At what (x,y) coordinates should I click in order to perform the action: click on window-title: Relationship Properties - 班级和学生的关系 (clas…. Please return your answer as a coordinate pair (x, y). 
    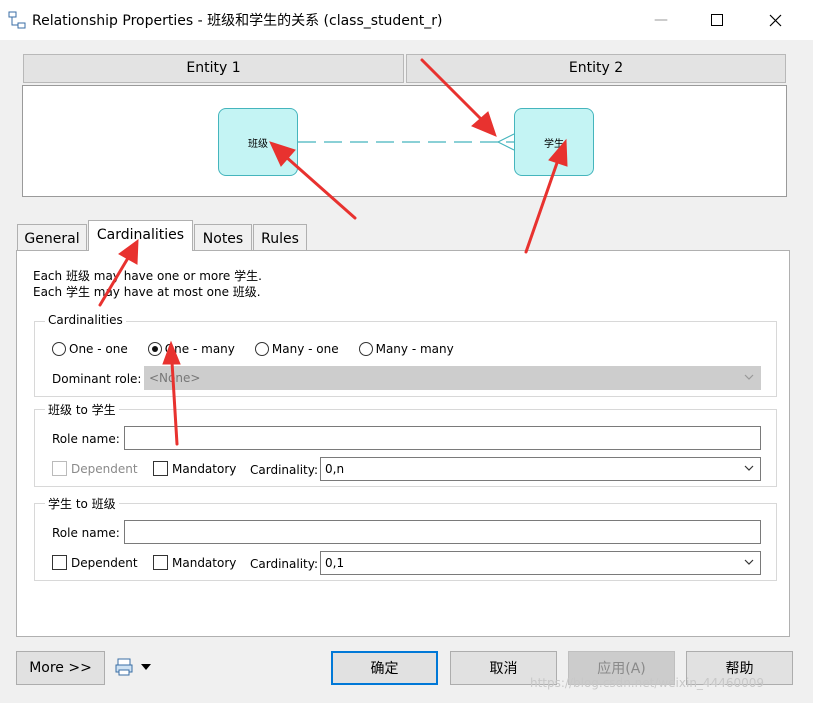
    Looking at the image, I should click on (237, 21).